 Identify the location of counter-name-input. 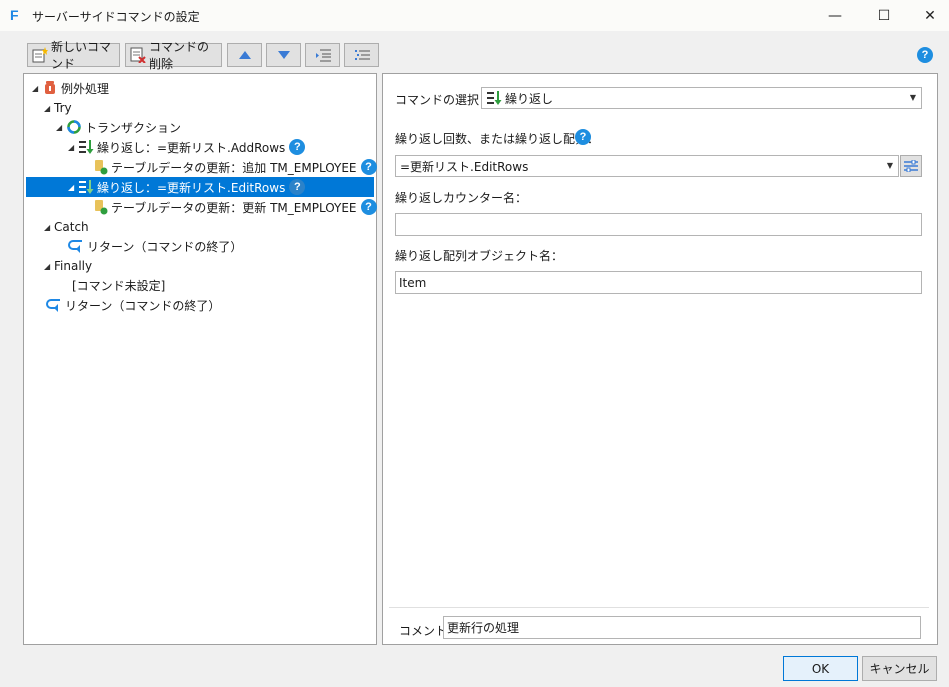
(658, 224).